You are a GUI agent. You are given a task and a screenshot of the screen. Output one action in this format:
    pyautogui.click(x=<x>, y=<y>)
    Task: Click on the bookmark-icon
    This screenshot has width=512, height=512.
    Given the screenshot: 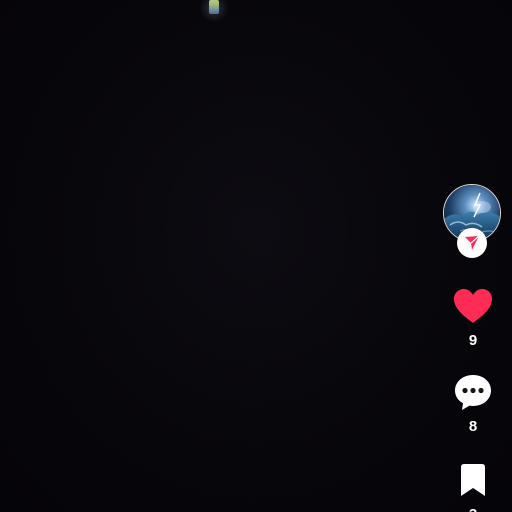 What is the action you would take?
    pyautogui.click(x=473, y=480)
    